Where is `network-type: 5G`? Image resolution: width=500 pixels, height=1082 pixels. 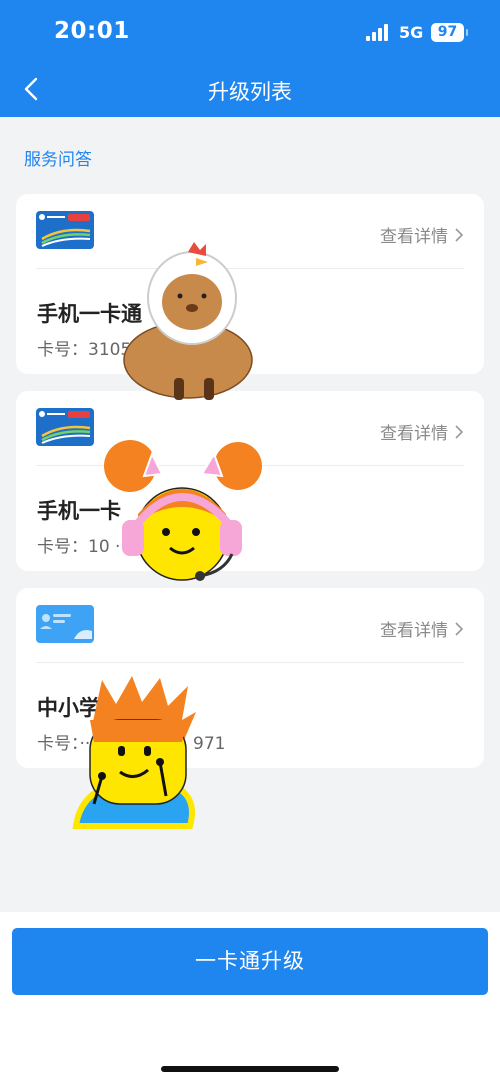
network-type: 5G is located at coordinates (411, 32).